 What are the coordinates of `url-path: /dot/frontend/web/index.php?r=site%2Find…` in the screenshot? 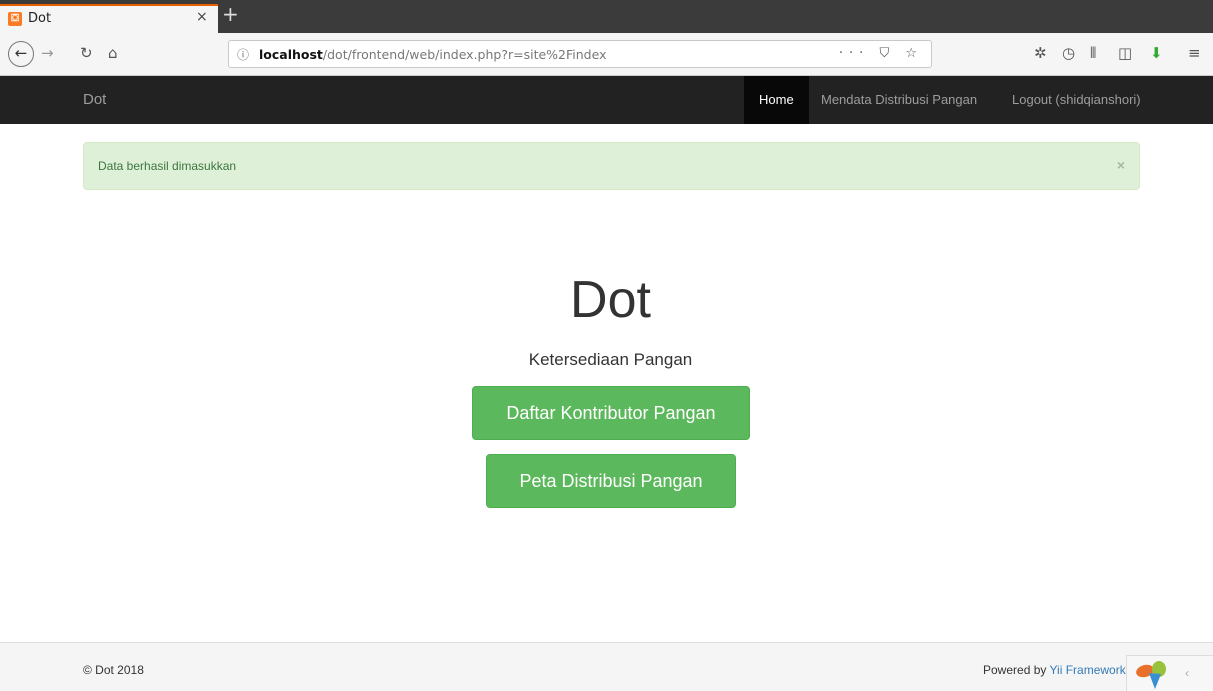 It's located at (464, 54).